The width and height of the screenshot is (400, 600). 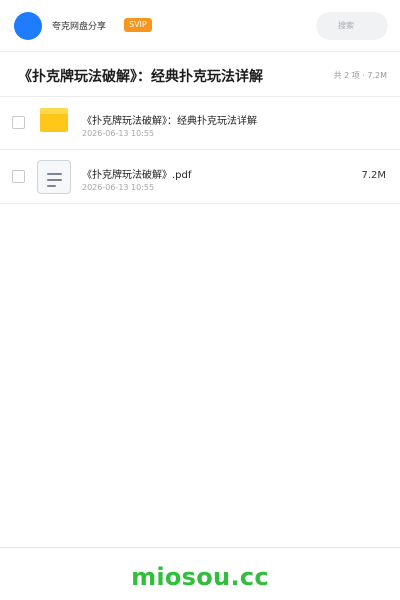 I want to click on watermark-text: miosou.cc, so click(x=200, y=577).